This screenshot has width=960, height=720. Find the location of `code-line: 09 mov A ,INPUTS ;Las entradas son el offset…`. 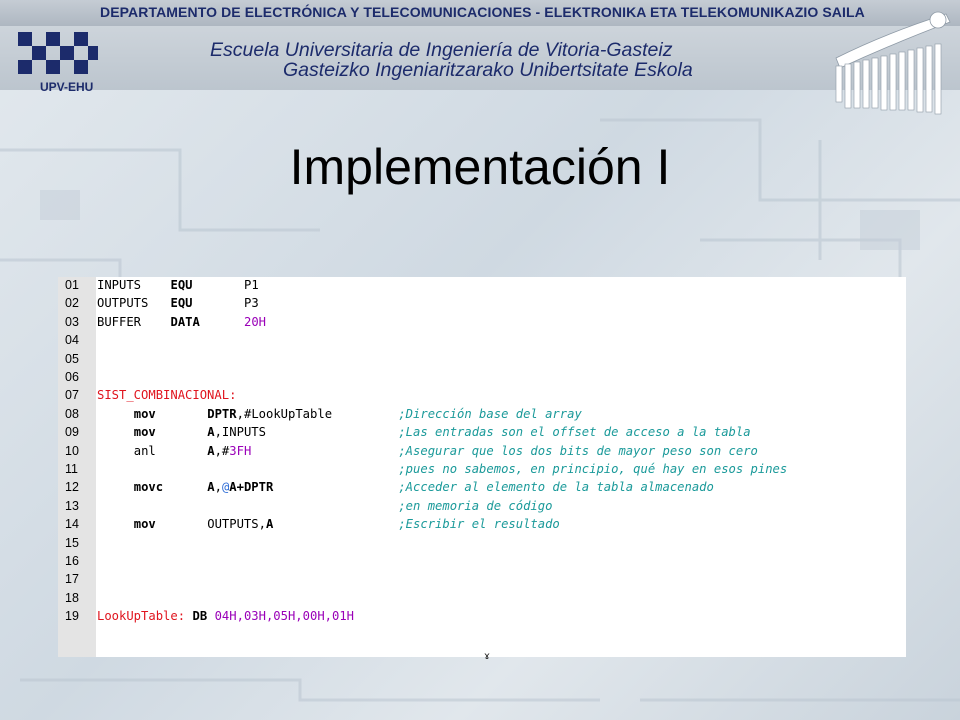

code-line: 09 mov A ,INPUTS ;Las entradas son el offset… is located at coordinates (482, 434).